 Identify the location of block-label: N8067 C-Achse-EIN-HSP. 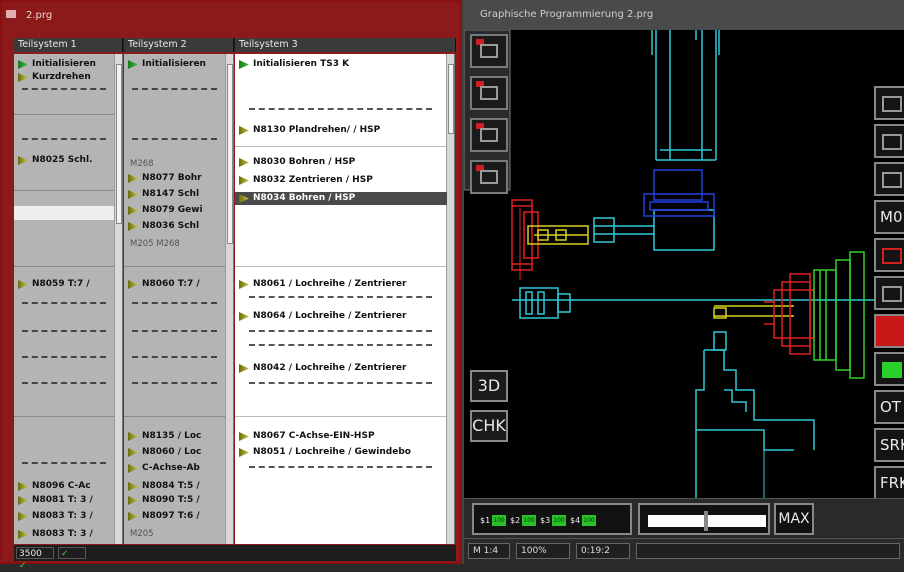
(314, 436).